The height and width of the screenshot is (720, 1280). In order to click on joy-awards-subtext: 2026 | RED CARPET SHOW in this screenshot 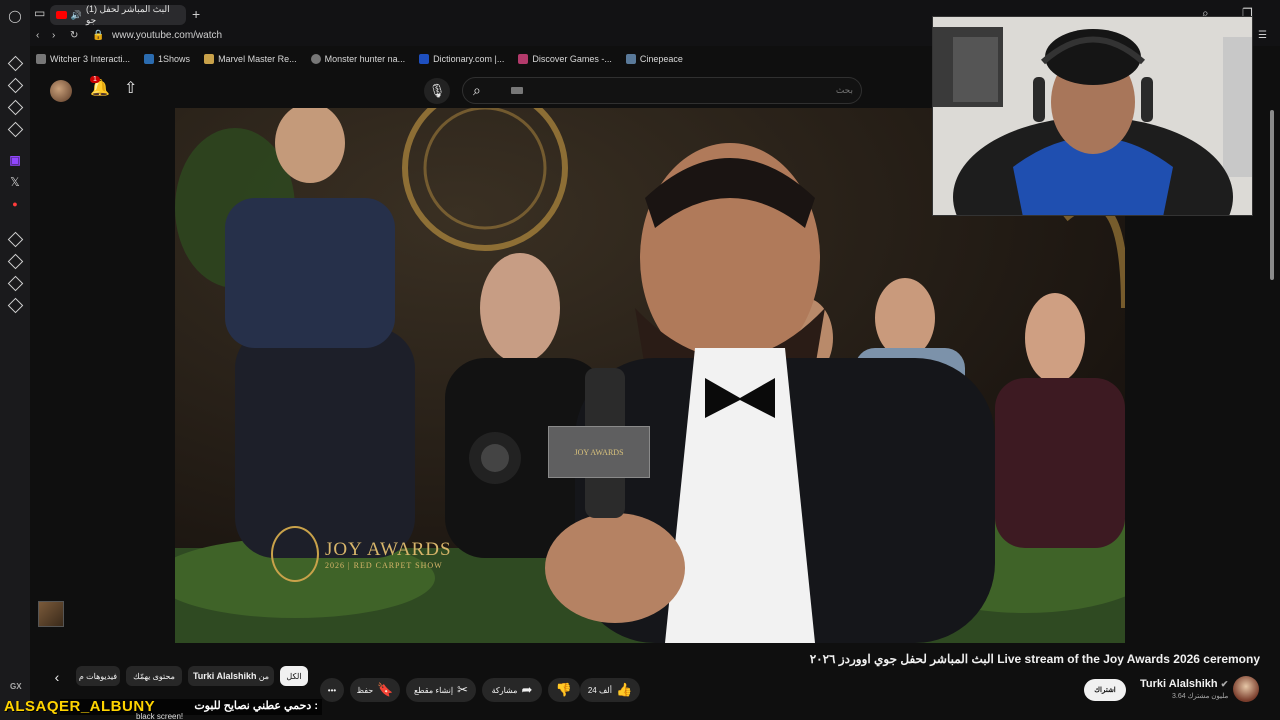, I will do `click(384, 565)`.